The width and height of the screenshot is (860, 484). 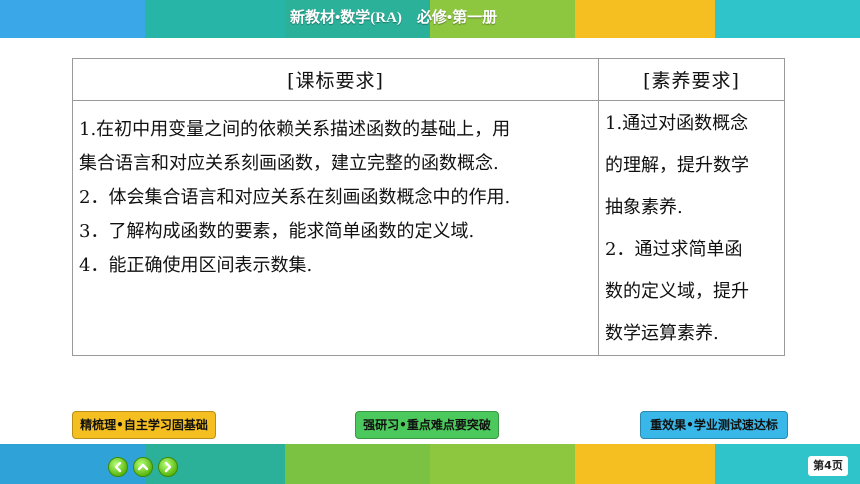 What do you see at coordinates (144, 425) in the screenshot?
I see `self-study-button: 精梳理•自主学习固基础` at bounding box center [144, 425].